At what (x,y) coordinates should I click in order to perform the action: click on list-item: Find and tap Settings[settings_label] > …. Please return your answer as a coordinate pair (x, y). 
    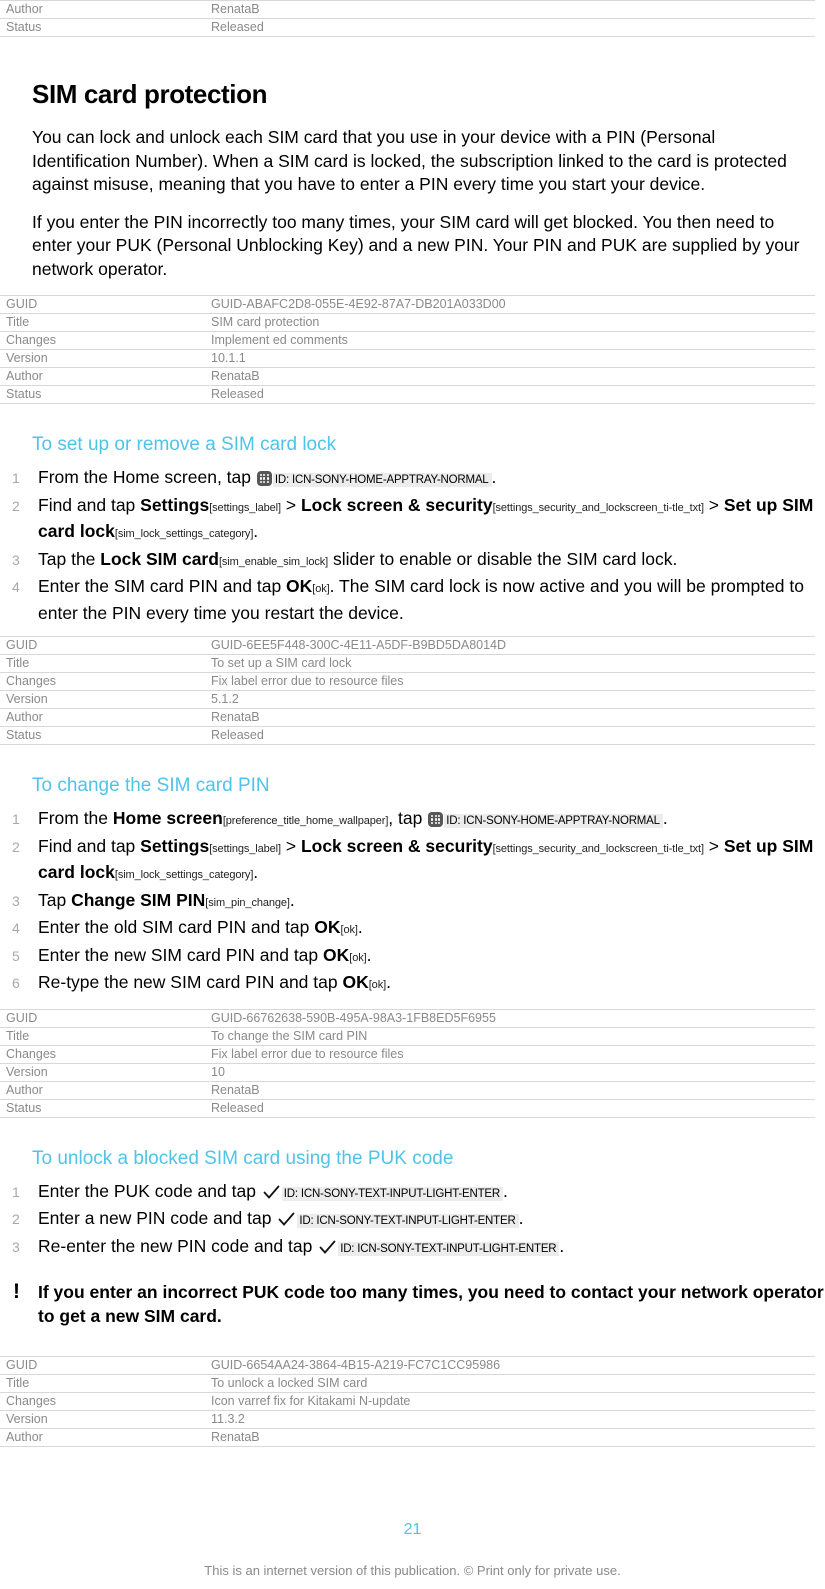
    Looking at the image, I should click on (409, 520).